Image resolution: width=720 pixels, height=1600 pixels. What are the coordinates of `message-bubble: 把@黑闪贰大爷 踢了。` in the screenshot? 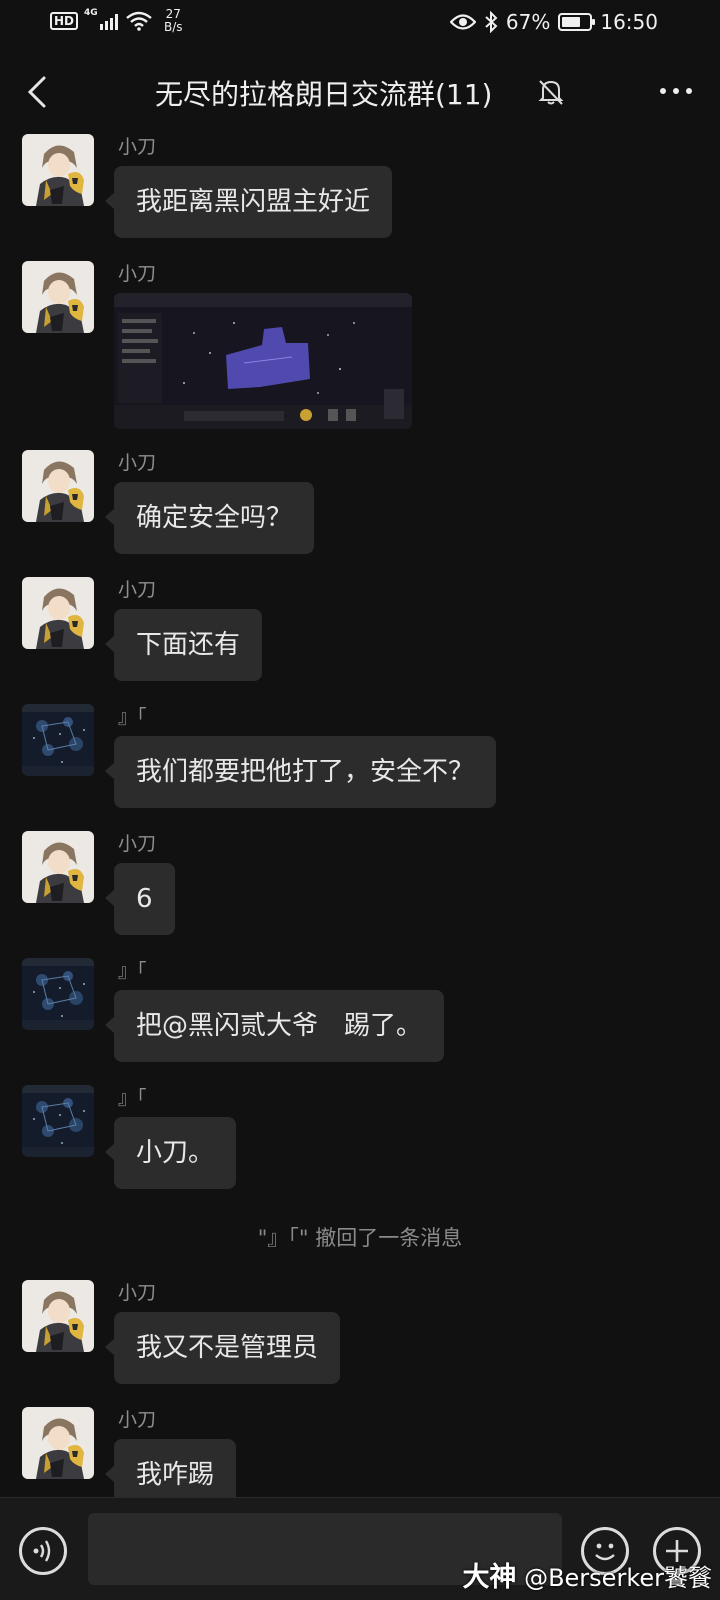 It's located at (274, 1026).